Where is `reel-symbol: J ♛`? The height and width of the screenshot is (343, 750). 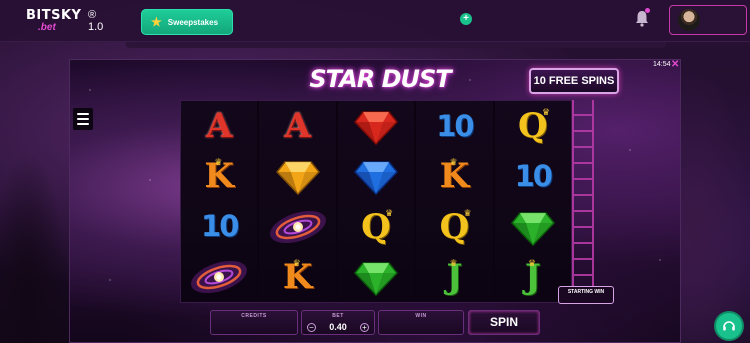
reel-symbol: J ♛ is located at coordinates (454, 277).